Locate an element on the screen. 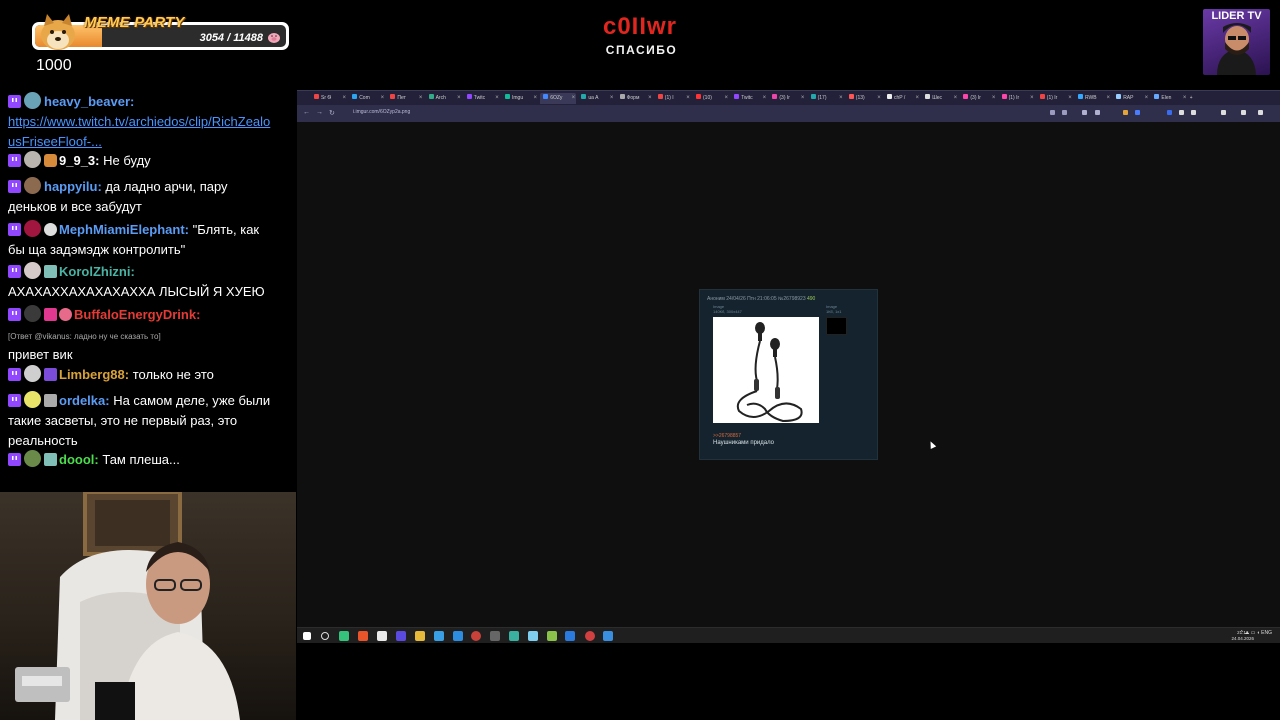 The height and width of the screenshot is (720, 1280). windows-start-icon is located at coordinates (307, 636).